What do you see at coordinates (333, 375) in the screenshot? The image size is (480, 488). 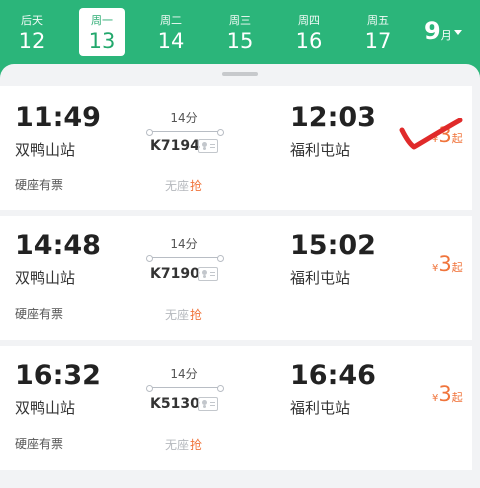 I see `arrive-time: 16:46` at bounding box center [333, 375].